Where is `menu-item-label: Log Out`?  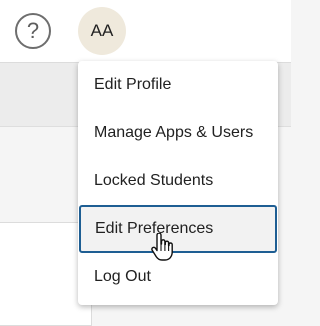 menu-item-label: Log Out is located at coordinates (122, 276).